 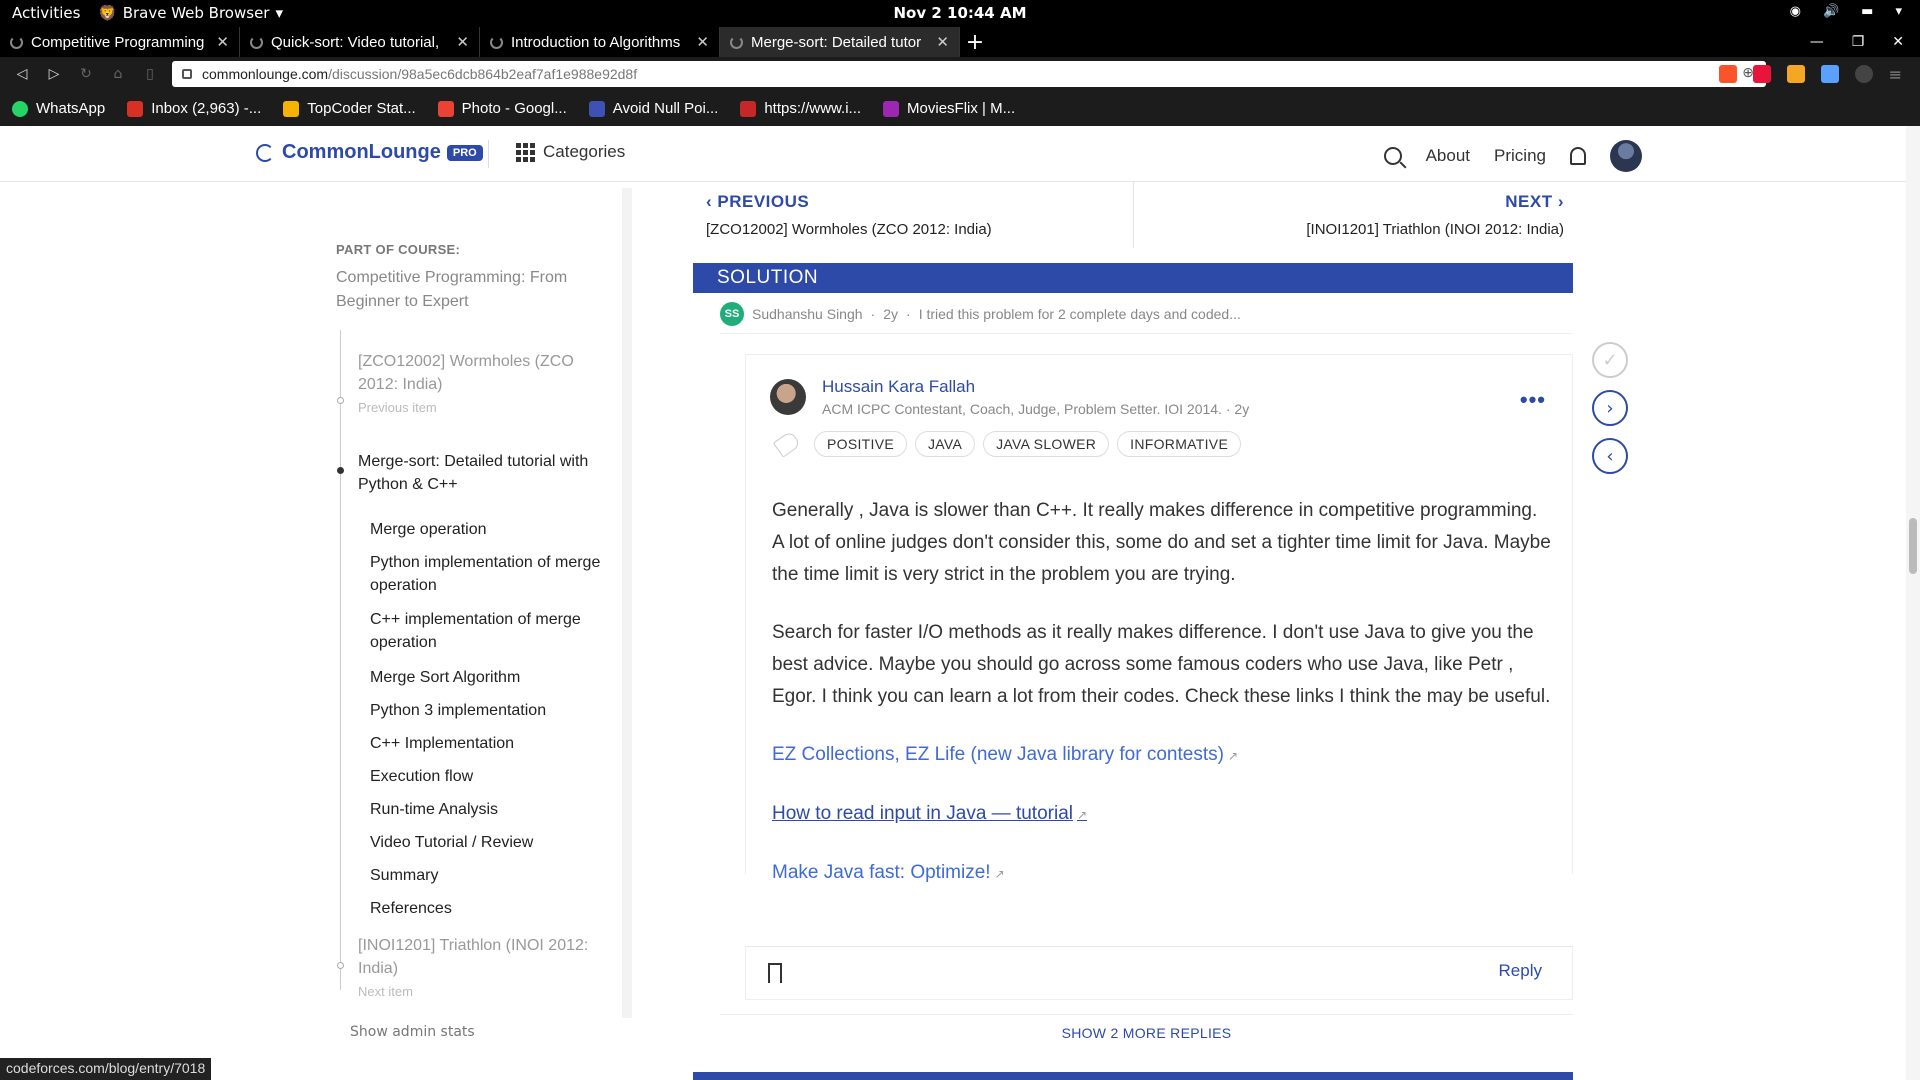 I want to click on app-name: Brave Web Browser, so click(x=196, y=13).